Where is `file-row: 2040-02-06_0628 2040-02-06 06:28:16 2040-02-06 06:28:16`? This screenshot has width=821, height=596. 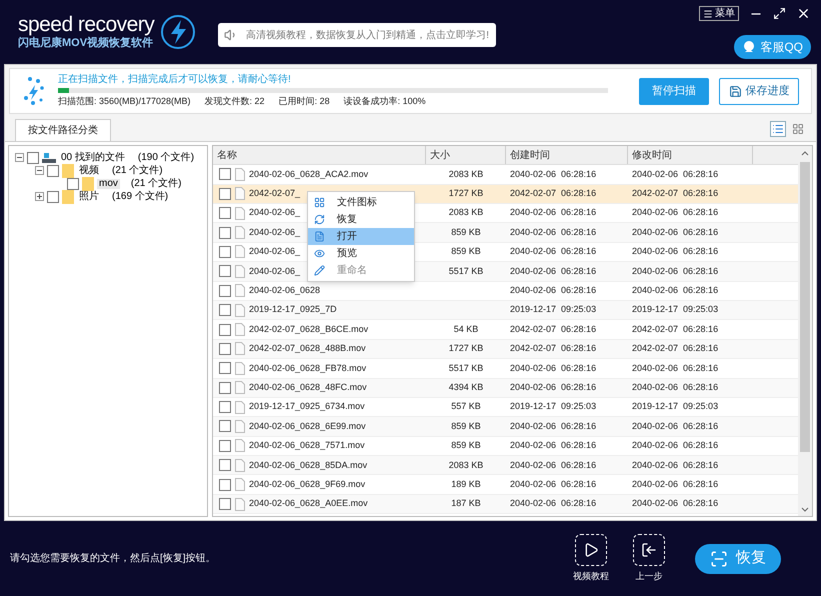
file-row: 2040-02-06_0628 2040-02-06 06:28:16 2040-02-06 06:28:16 is located at coordinates (505, 291).